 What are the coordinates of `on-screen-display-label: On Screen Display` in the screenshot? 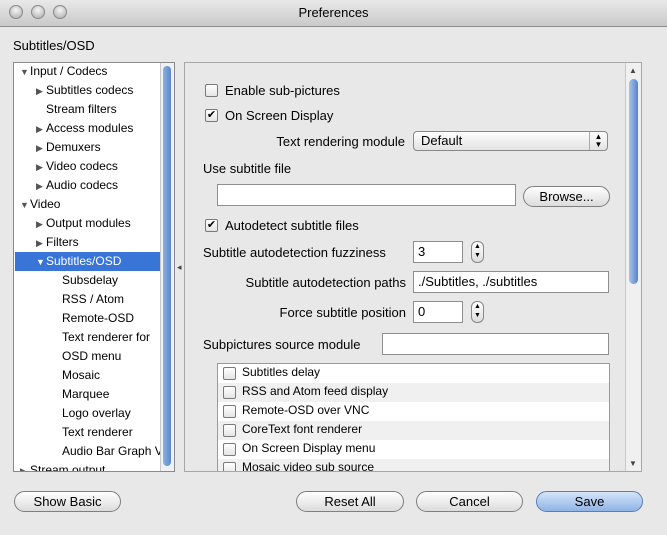 It's located at (279, 115).